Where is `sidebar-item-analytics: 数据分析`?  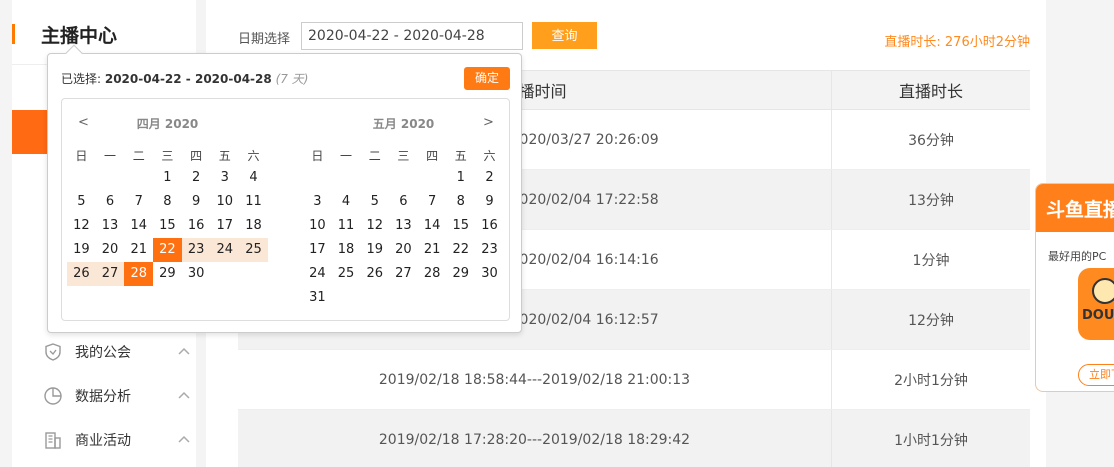 sidebar-item-analytics: 数据分析 is located at coordinates (117, 396).